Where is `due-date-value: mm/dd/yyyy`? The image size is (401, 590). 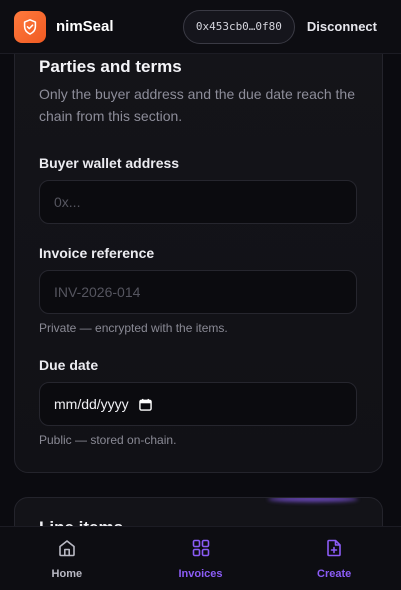
due-date-value: mm/dd/yyyy is located at coordinates (91, 404).